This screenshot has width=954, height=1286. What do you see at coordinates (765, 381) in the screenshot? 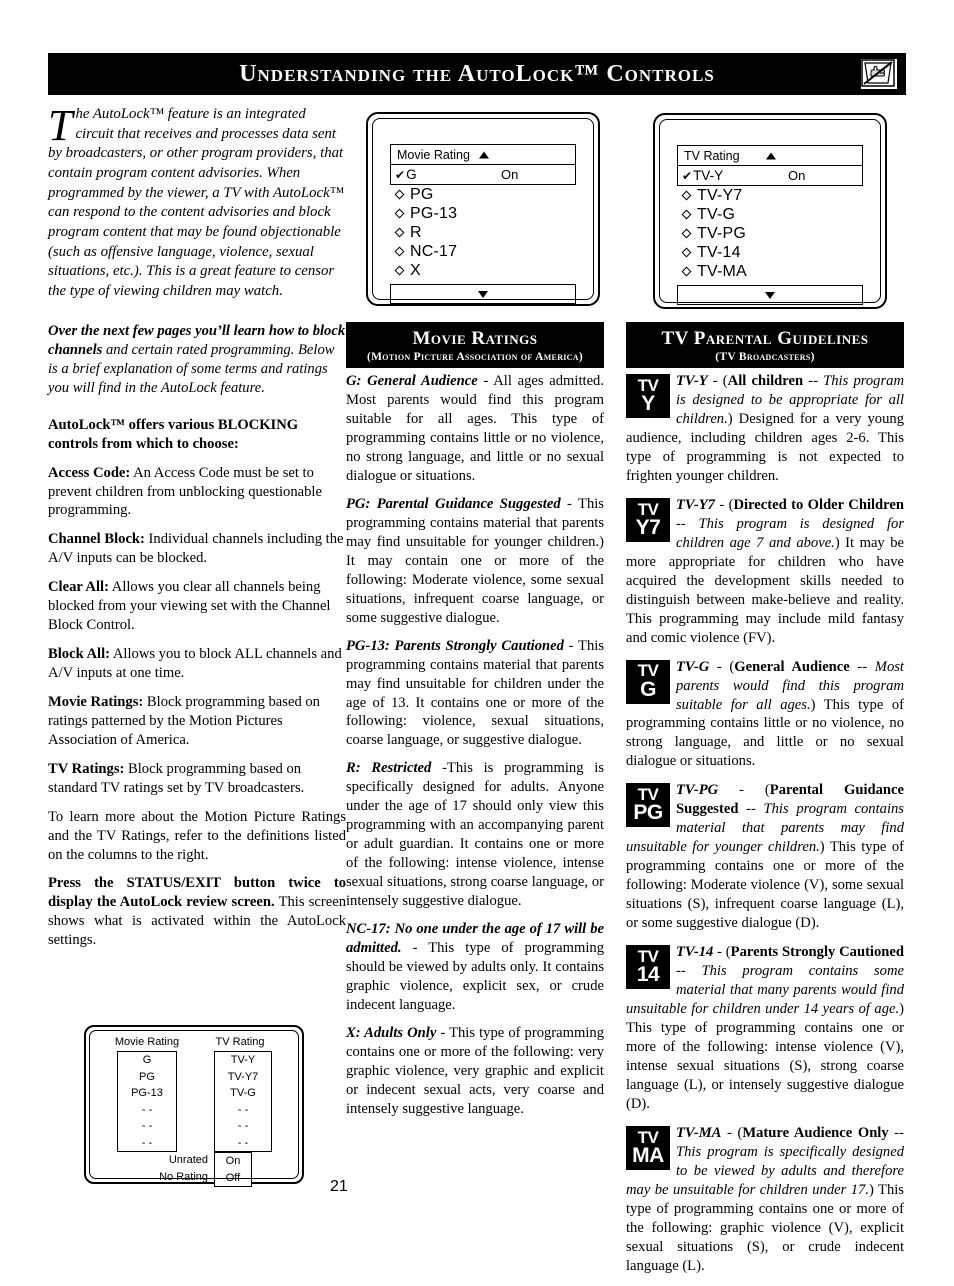
I see `tv-rating-name: All children` at bounding box center [765, 381].